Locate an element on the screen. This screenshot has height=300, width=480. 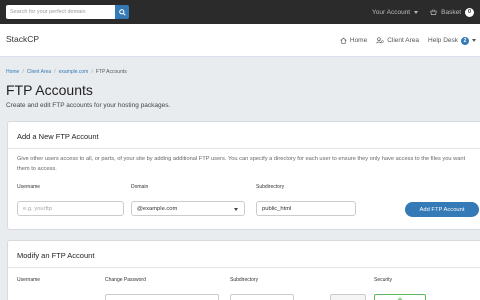
domain-search-input is located at coordinates (60, 12).